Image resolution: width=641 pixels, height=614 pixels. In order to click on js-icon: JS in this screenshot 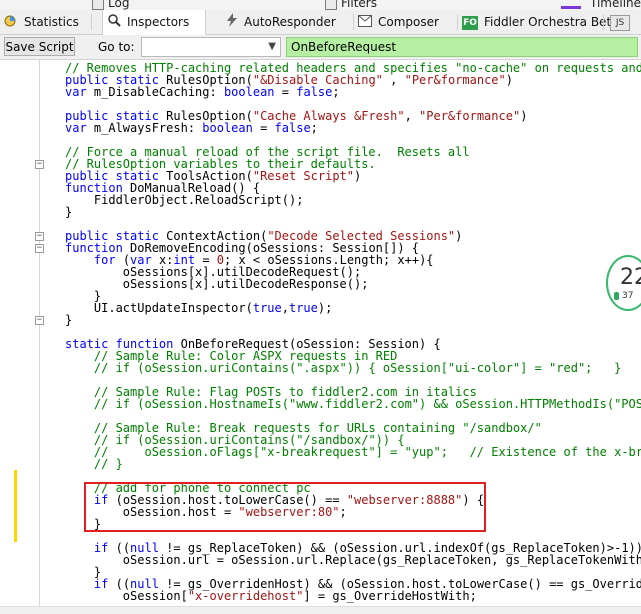, I will do `click(620, 22)`.